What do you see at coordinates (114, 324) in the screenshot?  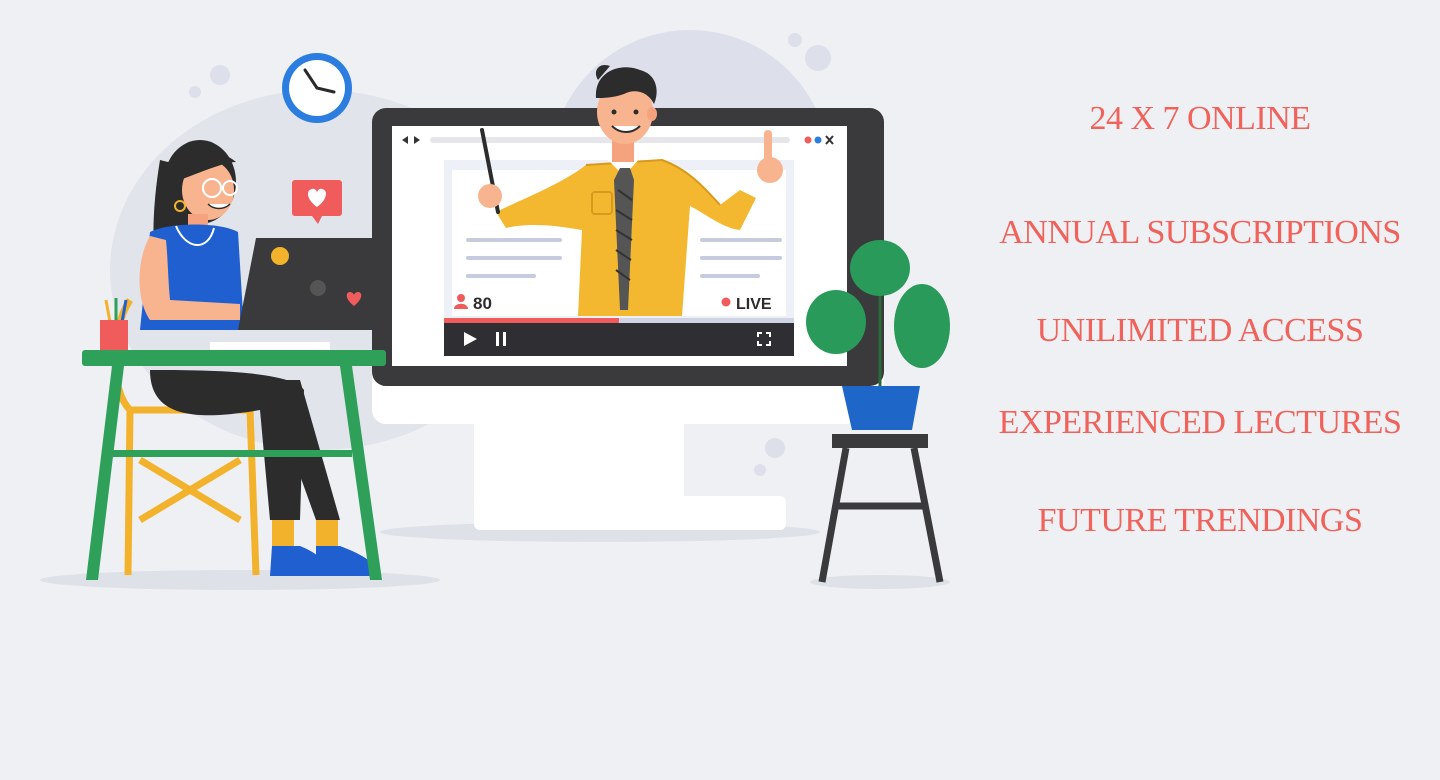 I see `pencil-cup` at bounding box center [114, 324].